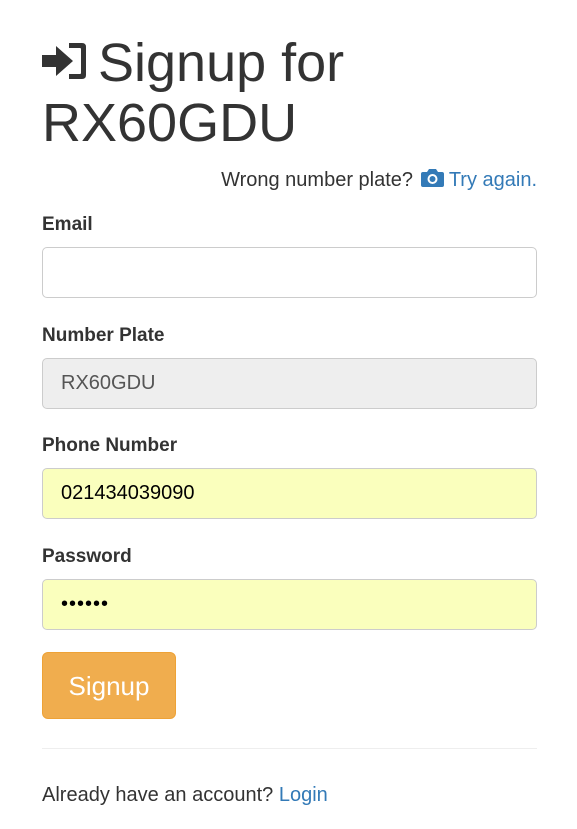  I want to click on page-title: Signup for RX60GDU, so click(289, 93).